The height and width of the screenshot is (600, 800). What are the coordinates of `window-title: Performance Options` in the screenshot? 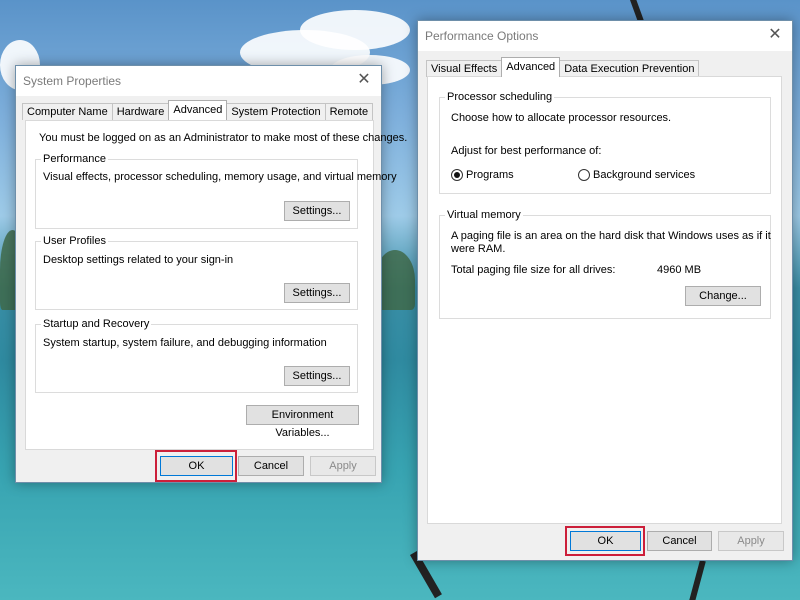 It's located at (482, 36).